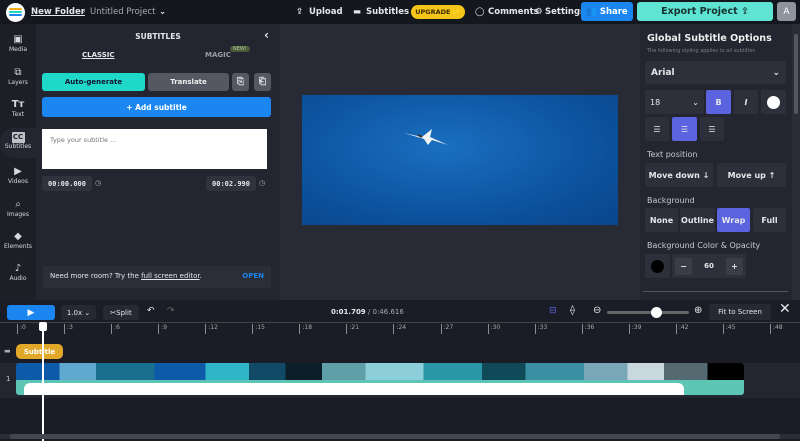 The image size is (800, 441). I want to click on video-preview, so click(460, 160).